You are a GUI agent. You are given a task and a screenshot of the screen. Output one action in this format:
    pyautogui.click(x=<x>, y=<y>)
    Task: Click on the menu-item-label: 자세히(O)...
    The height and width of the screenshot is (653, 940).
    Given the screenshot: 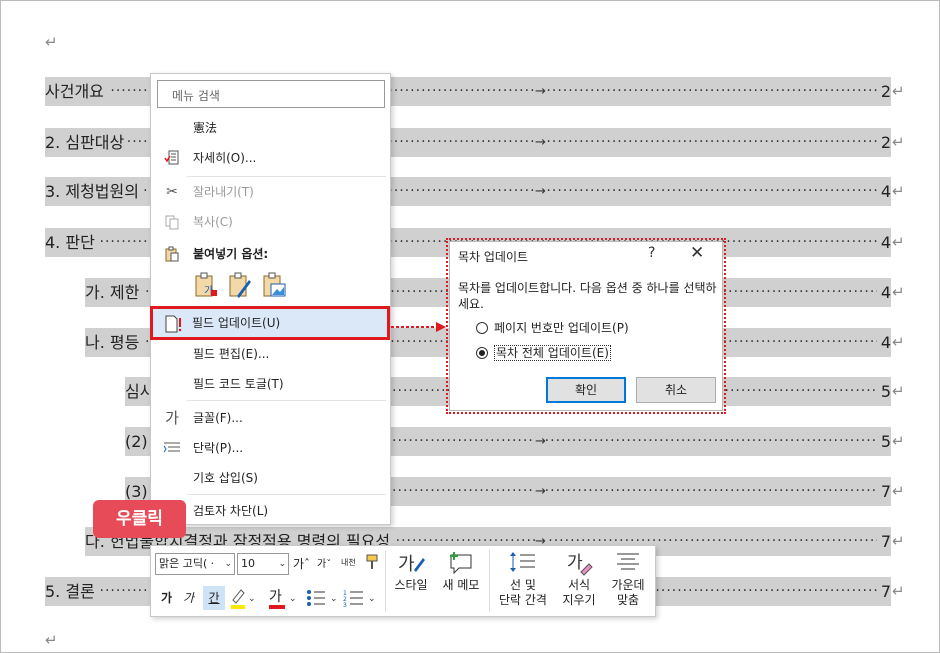 What is the action you would take?
    pyautogui.click(x=225, y=158)
    